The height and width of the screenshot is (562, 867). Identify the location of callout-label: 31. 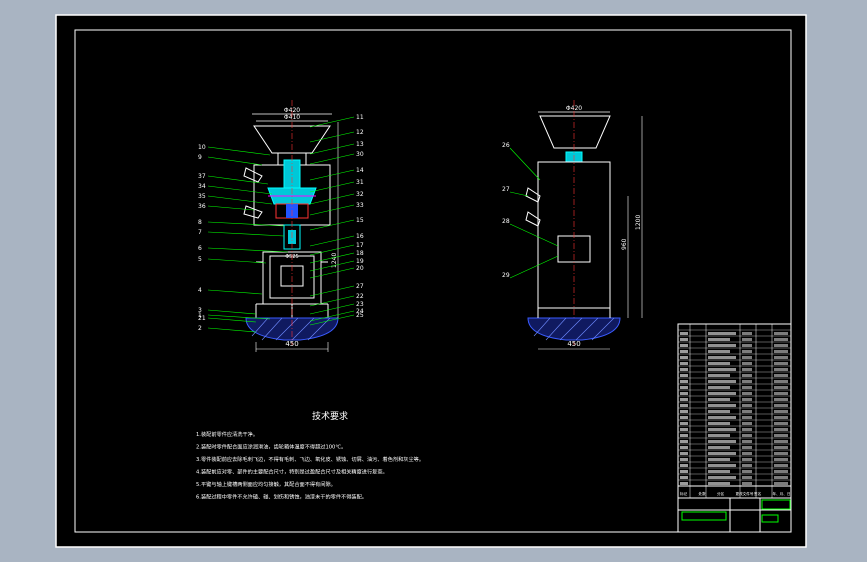
(360, 182).